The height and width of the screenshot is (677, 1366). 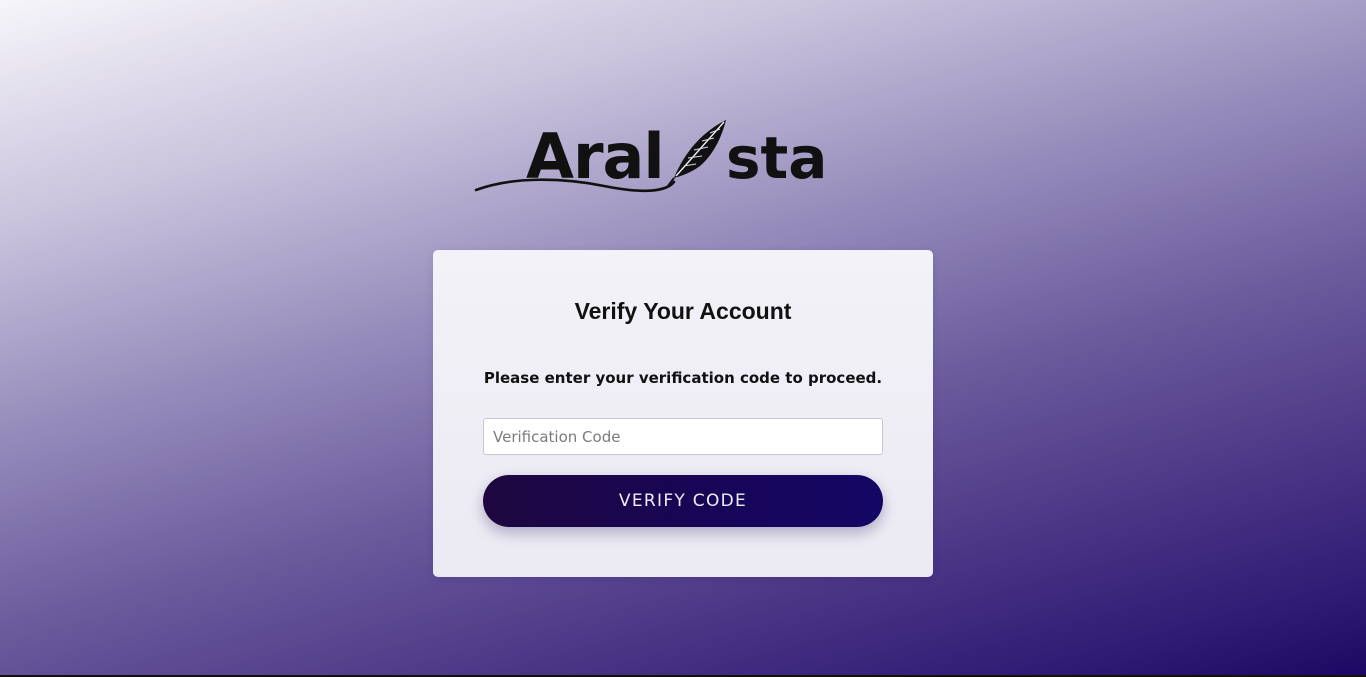 I want to click on brand-logo: Aral sta, so click(x=657, y=159).